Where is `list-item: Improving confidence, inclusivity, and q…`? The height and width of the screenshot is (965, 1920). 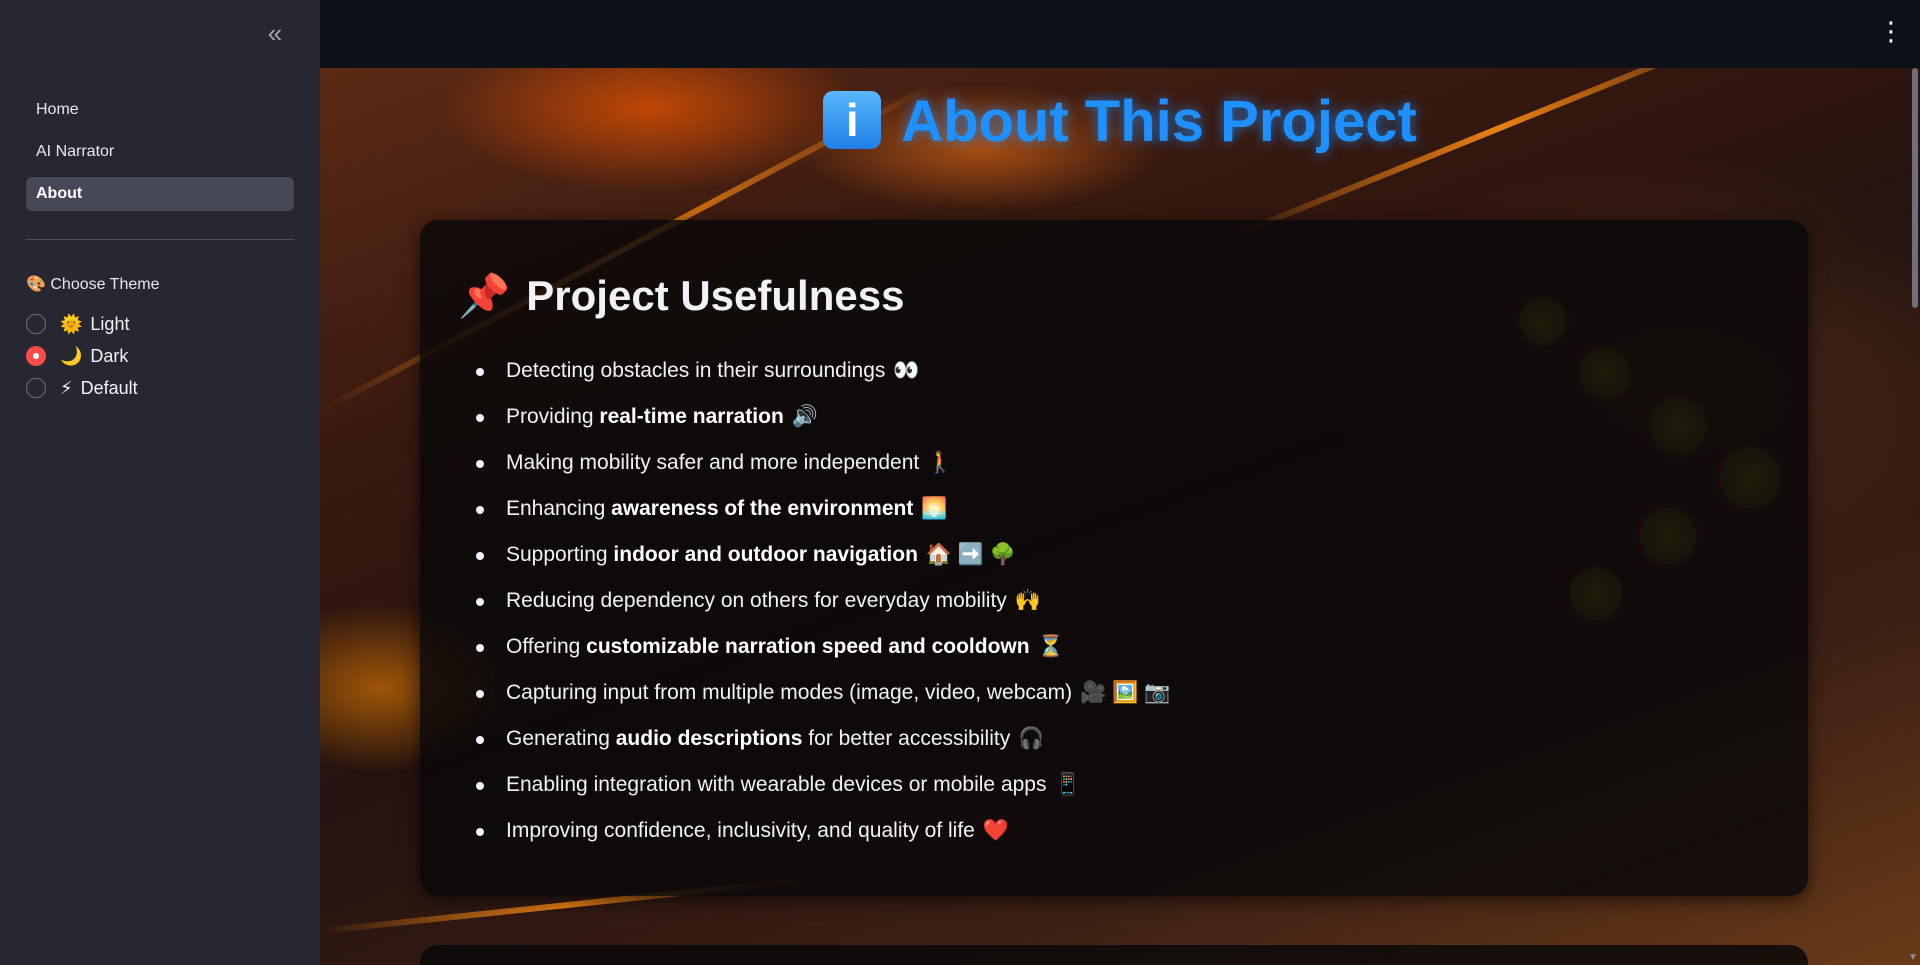
list-item: Improving confidence, inclusivity, and q… is located at coordinates (822, 831).